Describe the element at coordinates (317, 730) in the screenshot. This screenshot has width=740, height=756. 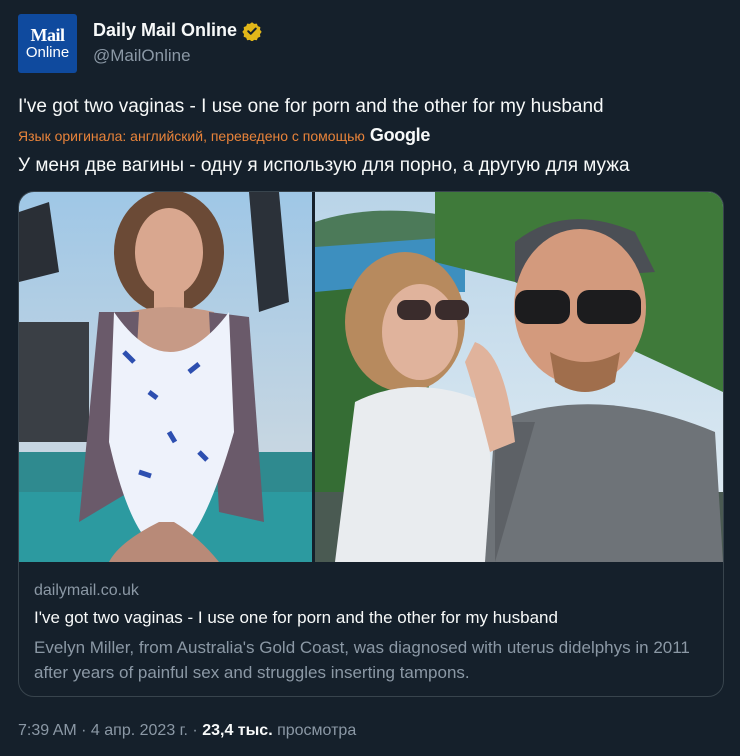
I see `views-label: просмотра` at that location.